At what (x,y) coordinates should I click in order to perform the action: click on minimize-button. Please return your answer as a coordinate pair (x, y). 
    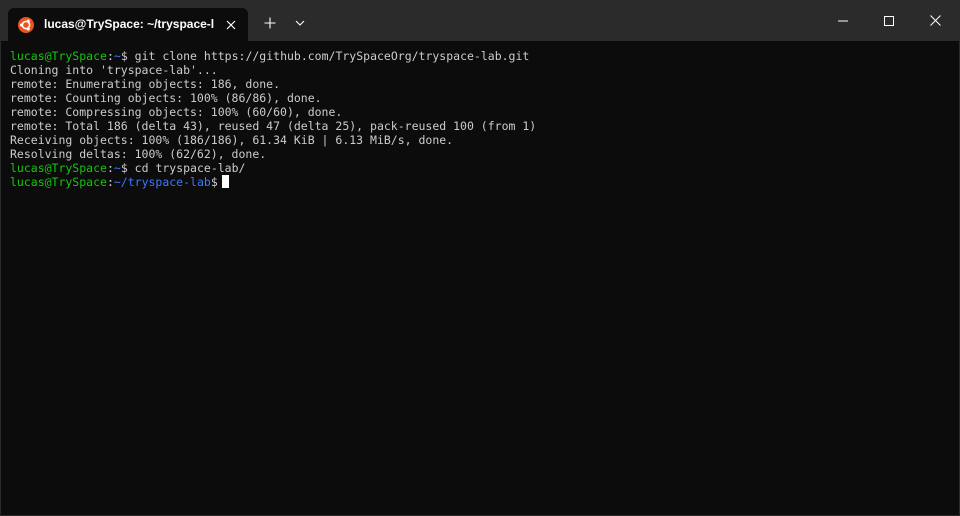
    Looking at the image, I should click on (843, 20).